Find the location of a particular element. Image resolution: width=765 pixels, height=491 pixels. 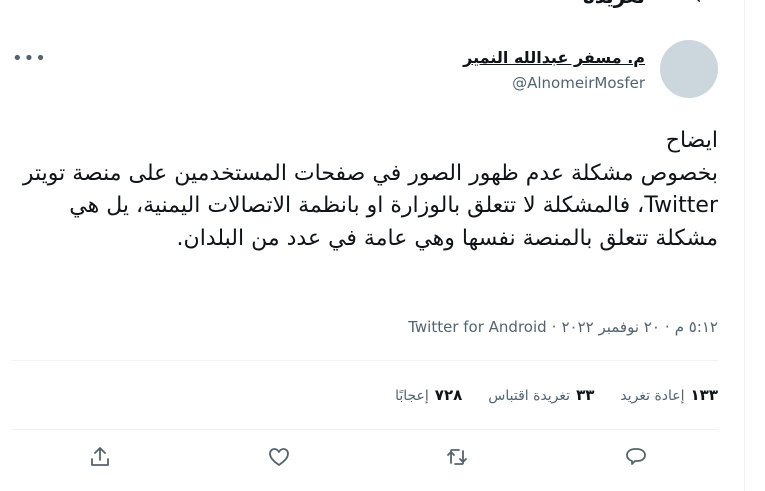

page-title: تغريدة is located at coordinates (614, 4).